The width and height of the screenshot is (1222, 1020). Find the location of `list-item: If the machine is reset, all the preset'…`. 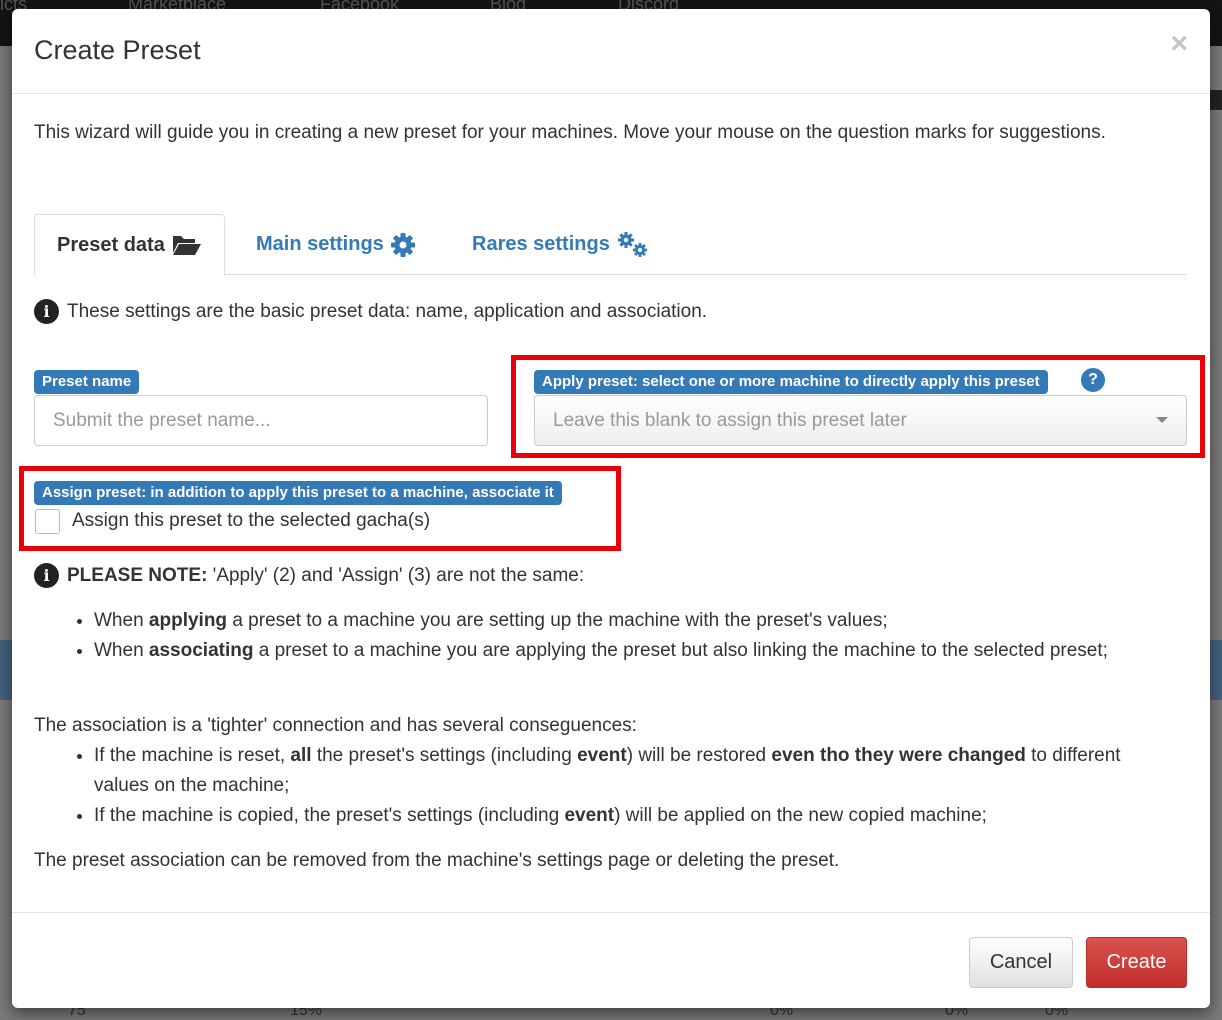

list-item: If the machine is reset, all the preset'… is located at coordinates (634, 771).